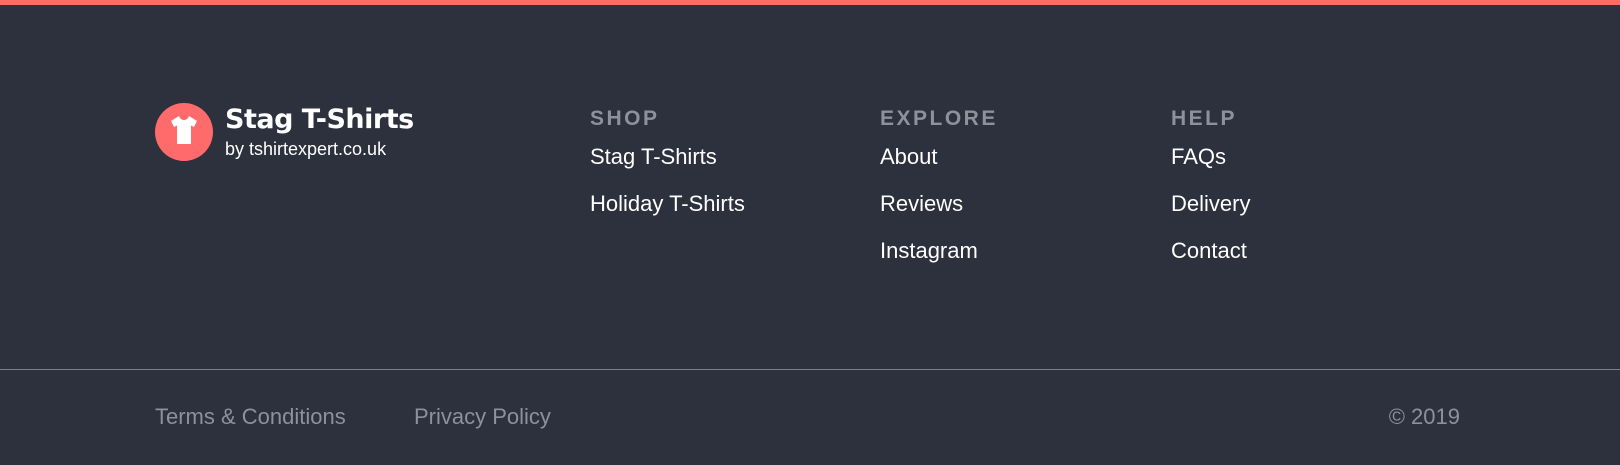  Describe the element at coordinates (1210, 157) in the screenshot. I see `link-faqs: FAQs` at that location.